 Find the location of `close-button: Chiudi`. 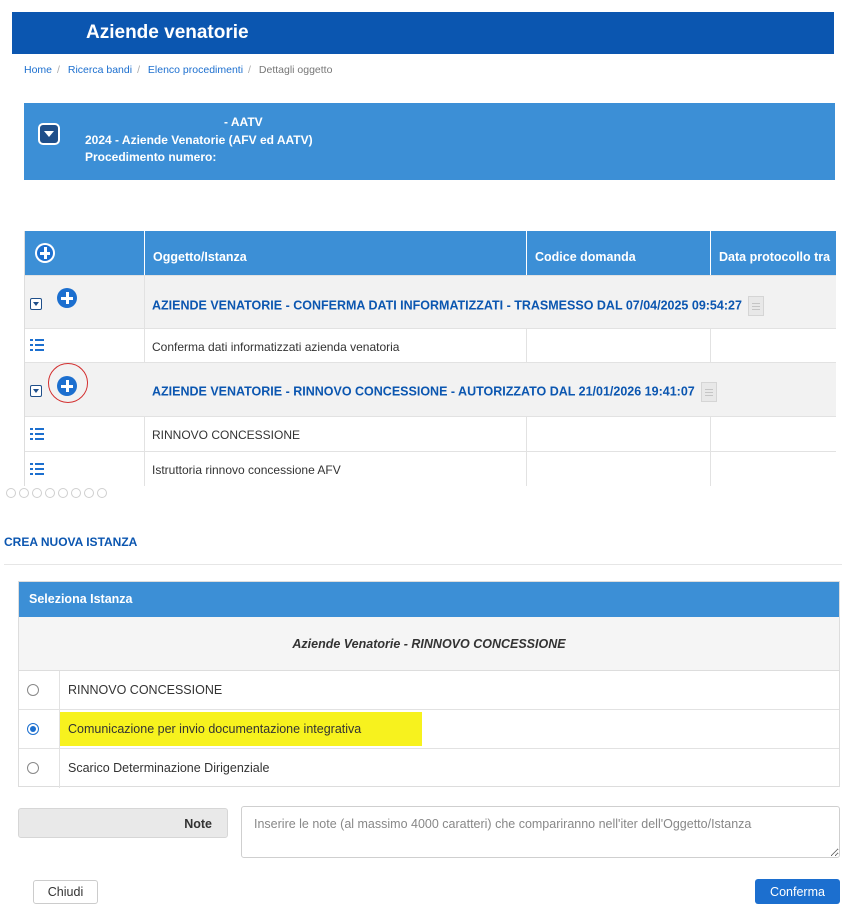

close-button: Chiudi is located at coordinates (65, 892).